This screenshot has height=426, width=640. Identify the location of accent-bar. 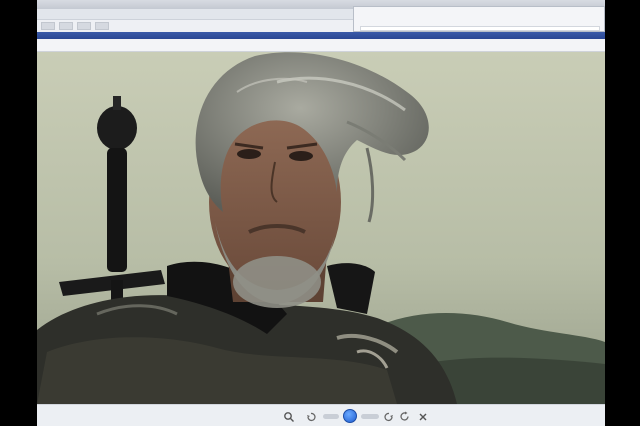
(321, 35).